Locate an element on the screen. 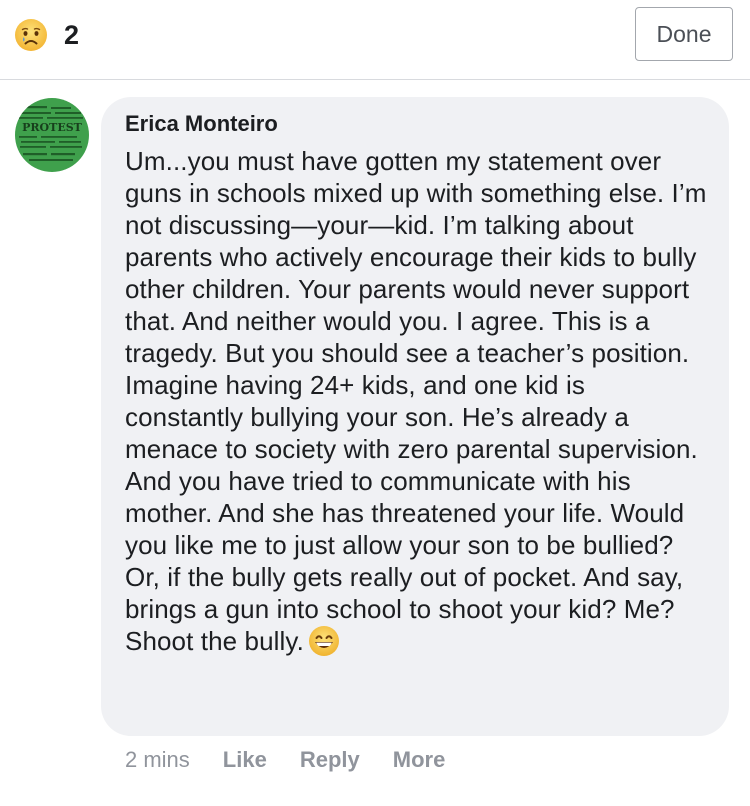 This screenshot has height=806, width=750. done-button: Done is located at coordinates (684, 34).